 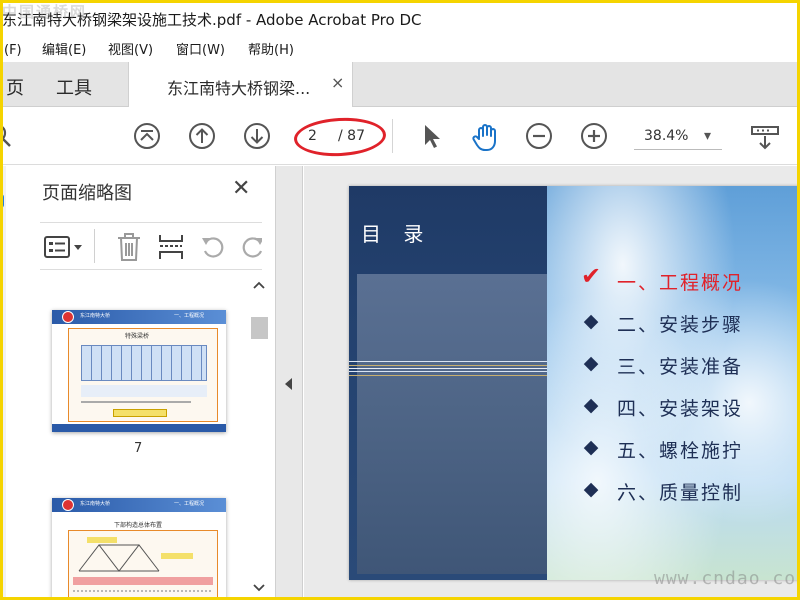 What do you see at coordinates (452, 424) in the screenshot?
I see `slide-inner-panel` at bounding box center [452, 424].